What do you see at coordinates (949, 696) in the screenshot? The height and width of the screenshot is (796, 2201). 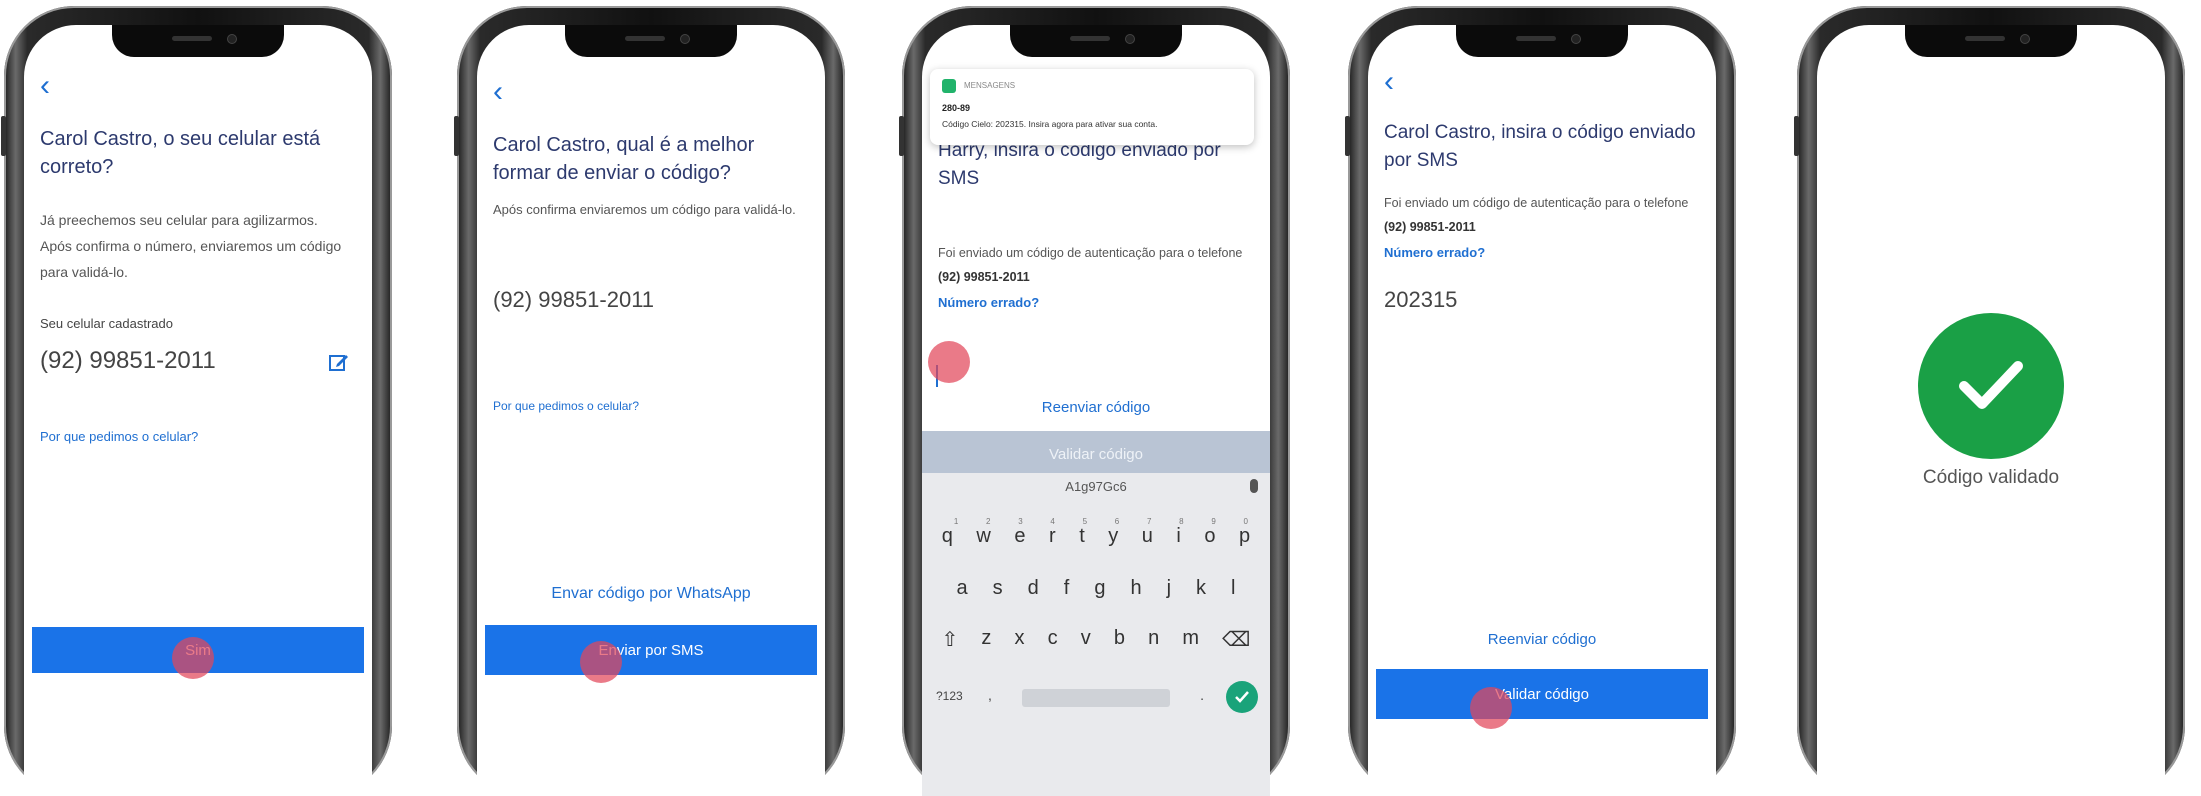 I see `symbols-key: ?123` at bounding box center [949, 696].